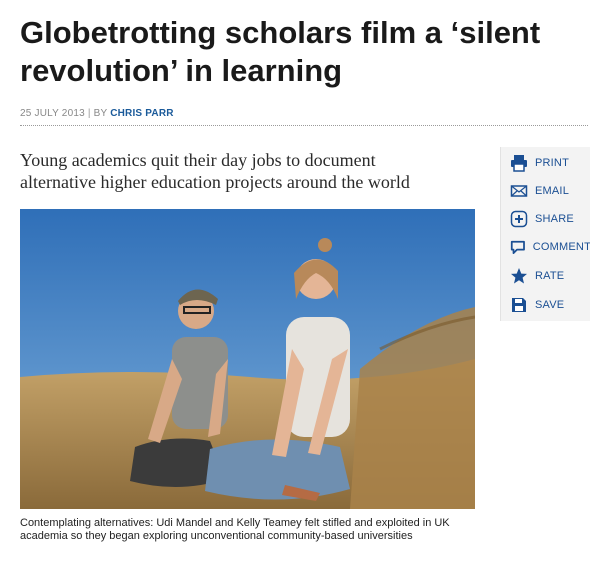  What do you see at coordinates (181, 70) in the screenshot?
I see `headline-line-2: revolution’ in learning` at bounding box center [181, 70].